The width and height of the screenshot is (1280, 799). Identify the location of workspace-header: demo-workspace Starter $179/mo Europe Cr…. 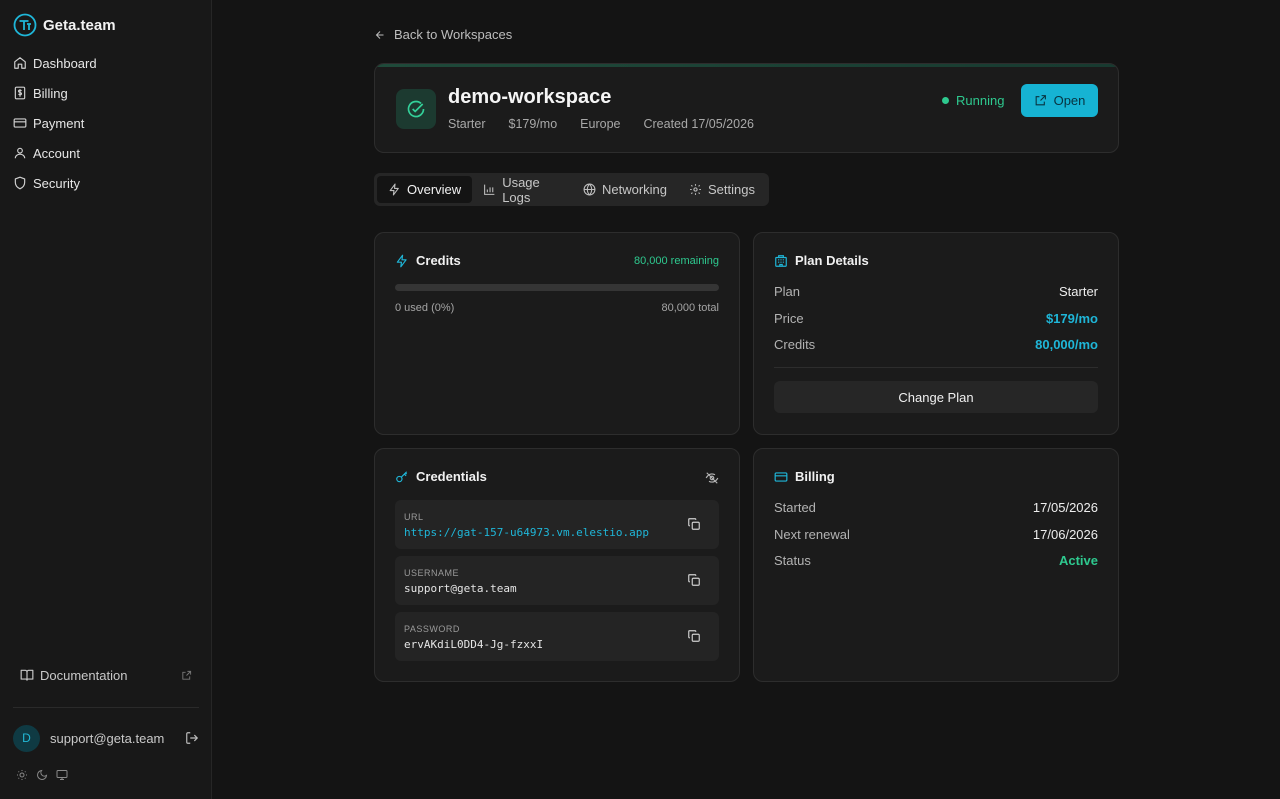
(746, 108).